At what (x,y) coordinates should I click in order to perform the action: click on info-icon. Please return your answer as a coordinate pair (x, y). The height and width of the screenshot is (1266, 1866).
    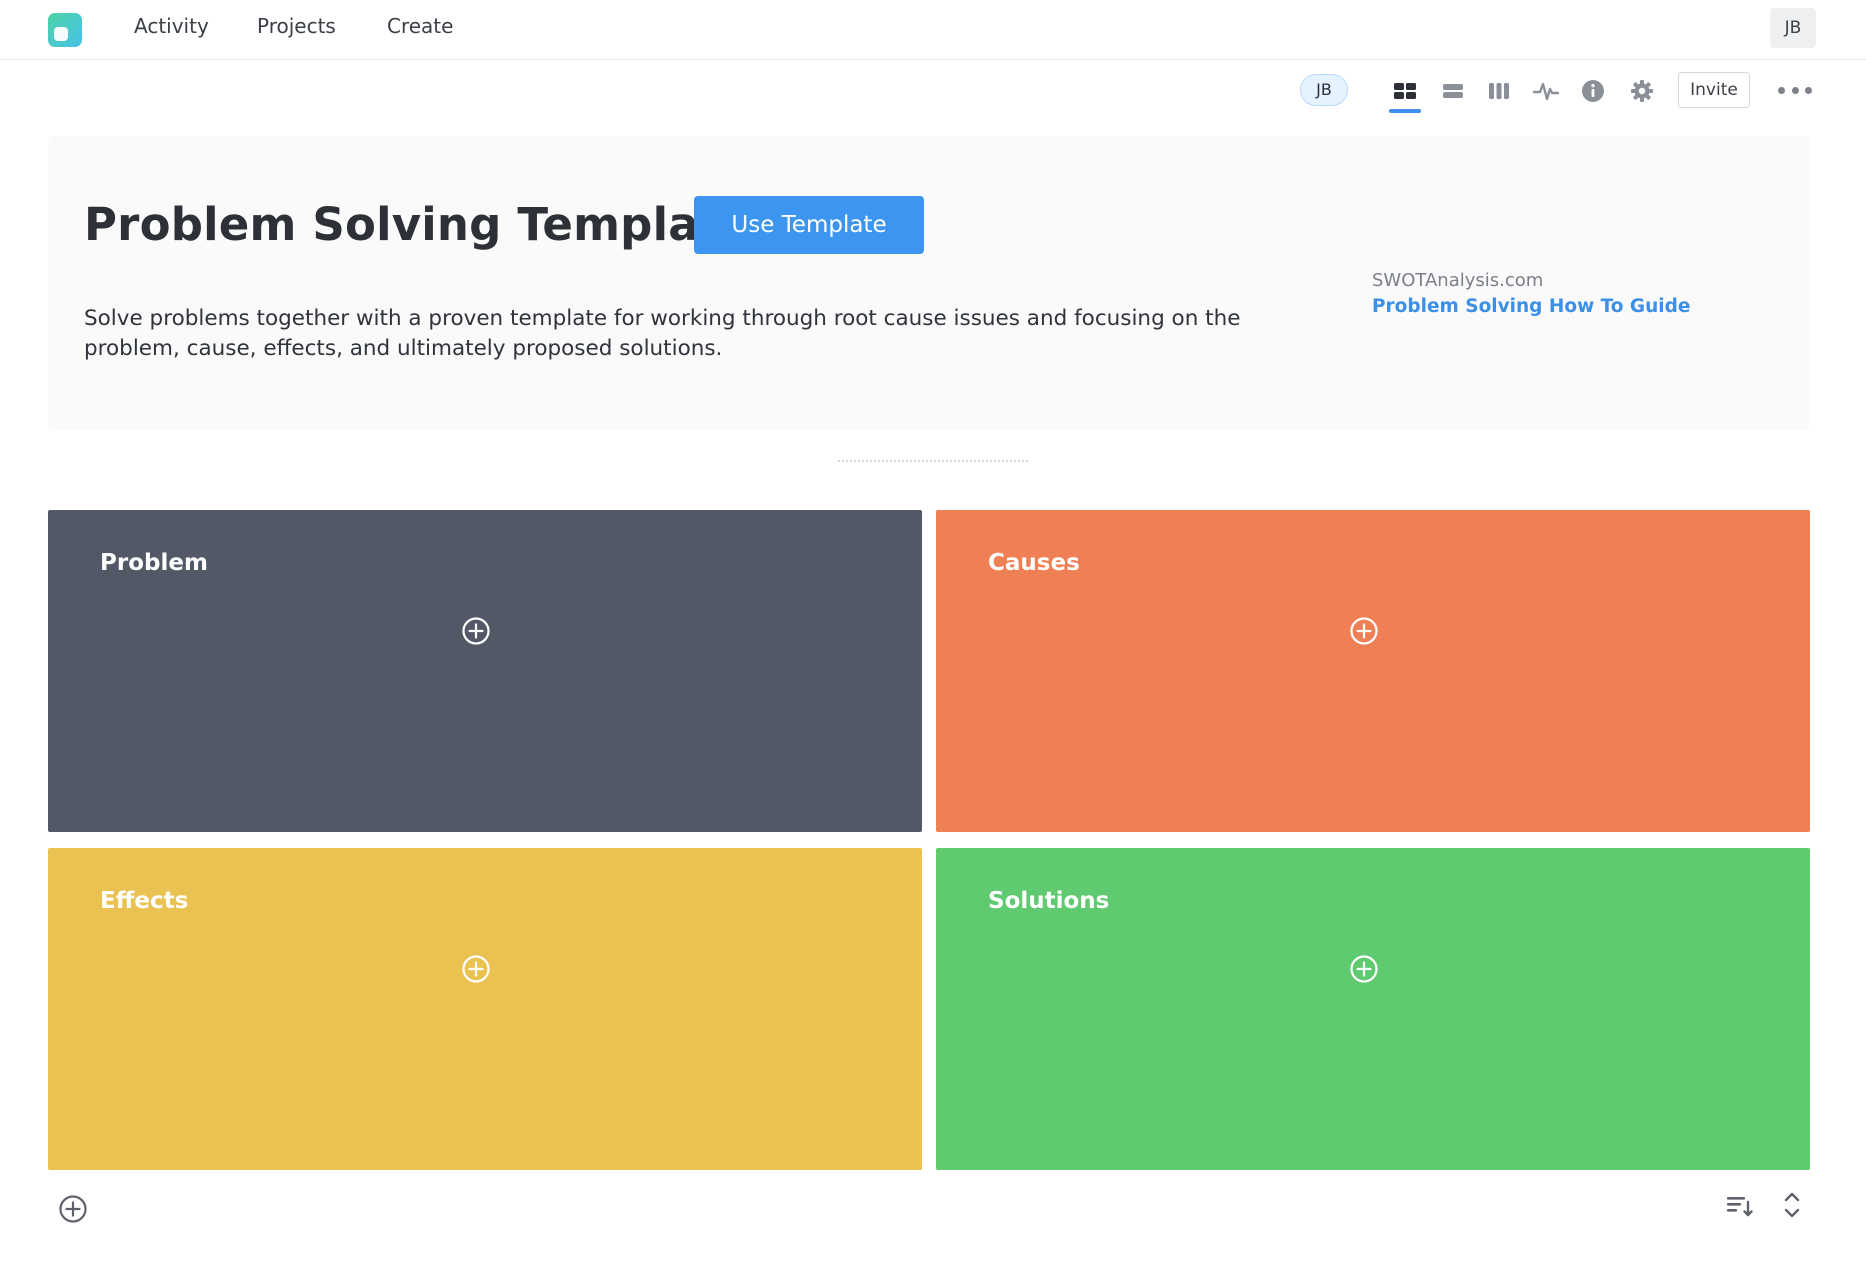
    Looking at the image, I should click on (1593, 91).